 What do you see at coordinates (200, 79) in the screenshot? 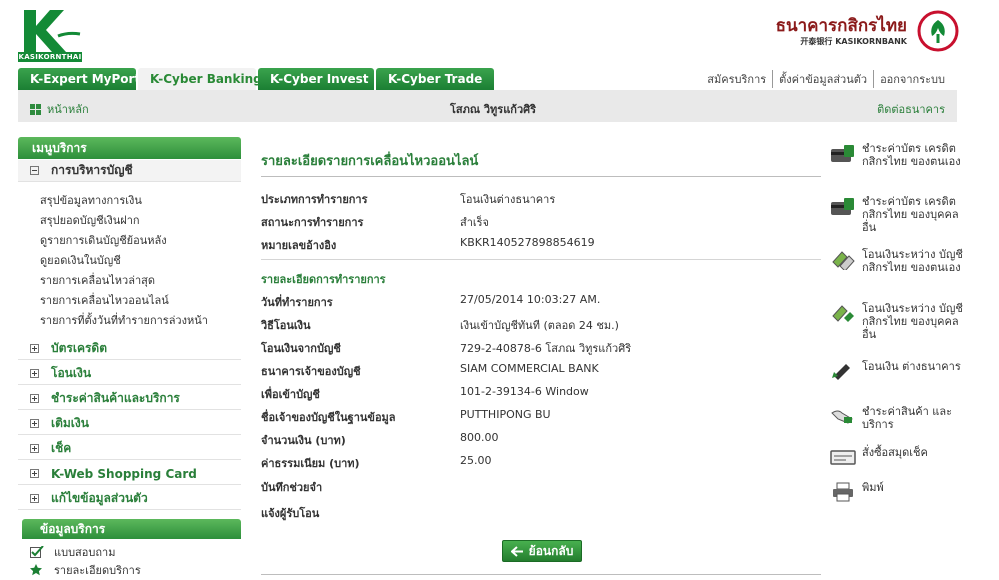
I see `tab-k-cyber-banking: K-Cyber Banking` at bounding box center [200, 79].